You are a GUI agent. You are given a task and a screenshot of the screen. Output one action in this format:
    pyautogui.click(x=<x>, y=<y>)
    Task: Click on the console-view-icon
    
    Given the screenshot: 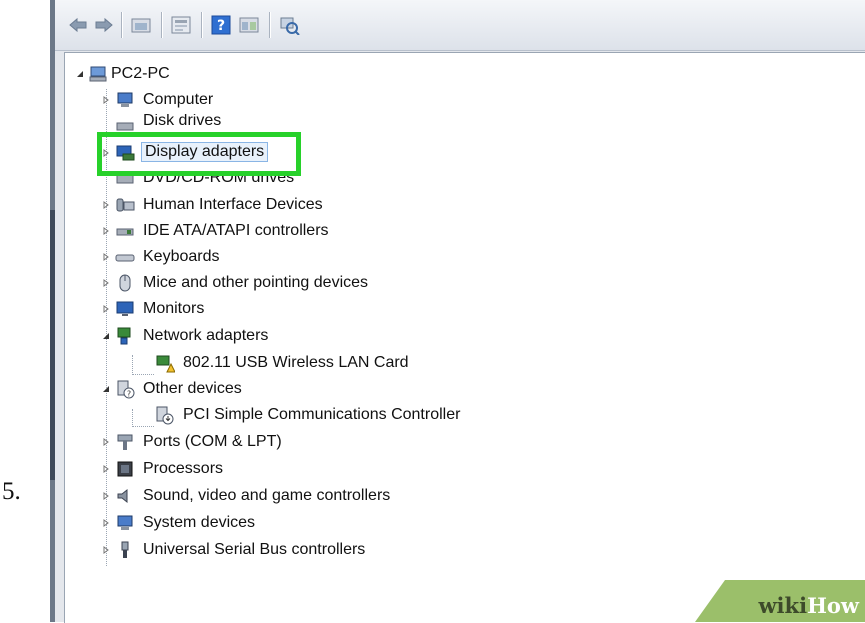 What is the action you would take?
    pyautogui.click(x=249, y=25)
    